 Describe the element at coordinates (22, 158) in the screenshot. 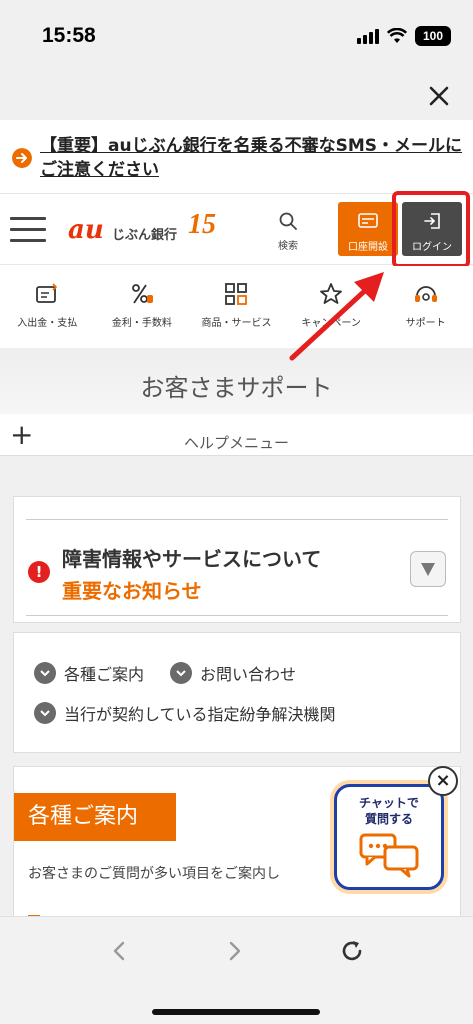

I see `arrow-right-circle-icon` at that location.